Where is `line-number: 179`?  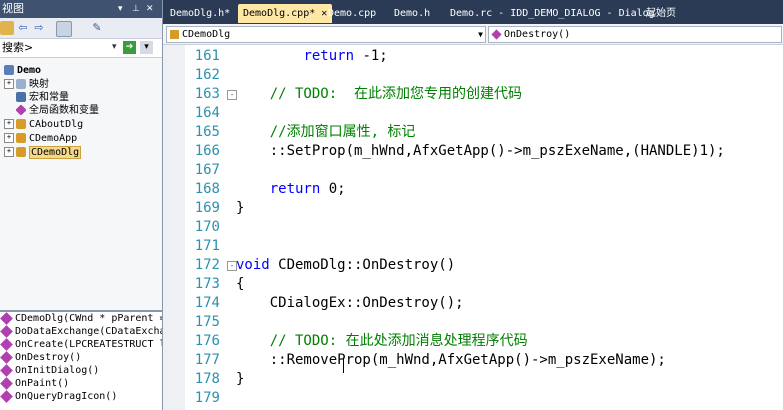 line-number: 179 is located at coordinates (207, 398).